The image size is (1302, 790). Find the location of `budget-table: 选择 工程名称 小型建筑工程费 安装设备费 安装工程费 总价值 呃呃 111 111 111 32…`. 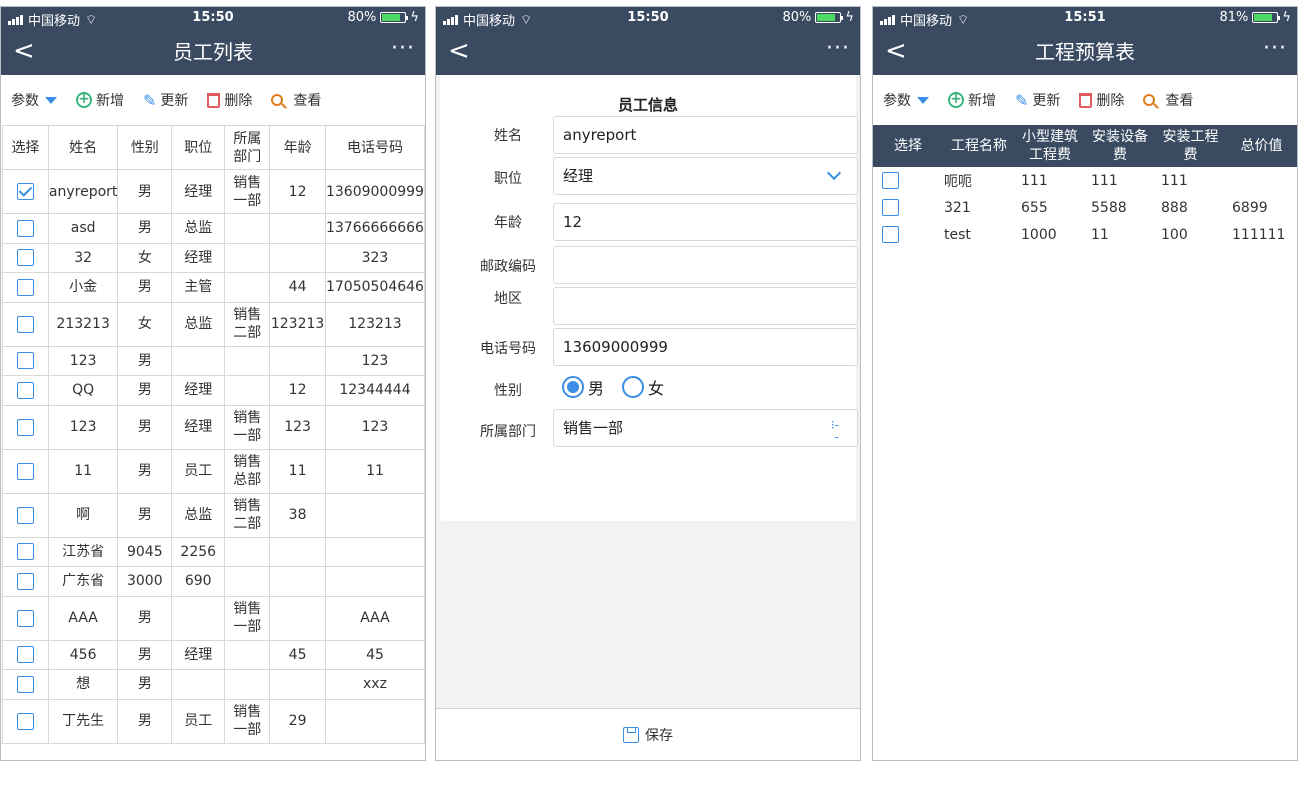

budget-table: 选择 工程名称 小型建筑工程费 安装设备费 安装工程费 总价值 呃呃 111 111 111 32… is located at coordinates (1085, 186).